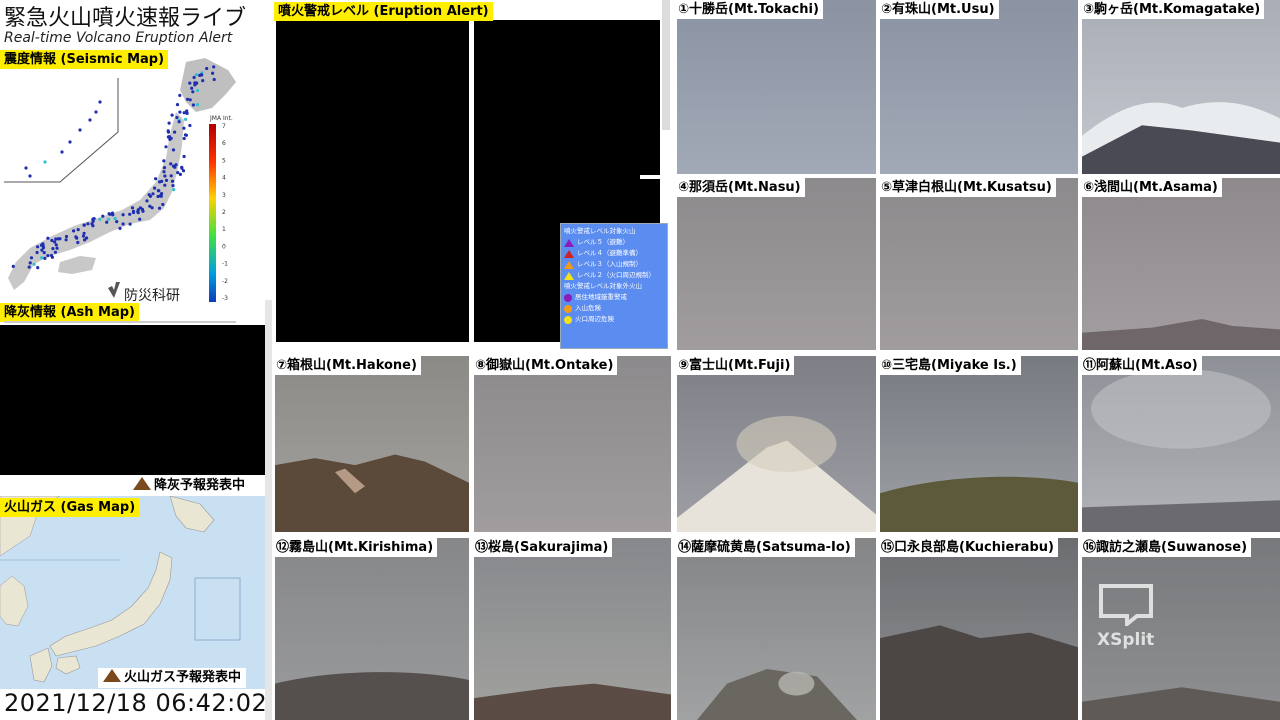 The width and height of the screenshot is (1280, 720). What do you see at coordinates (543, 547) in the screenshot?
I see `camera-label: ⑬桜島(Sakurajima)` at bounding box center [543, 547].